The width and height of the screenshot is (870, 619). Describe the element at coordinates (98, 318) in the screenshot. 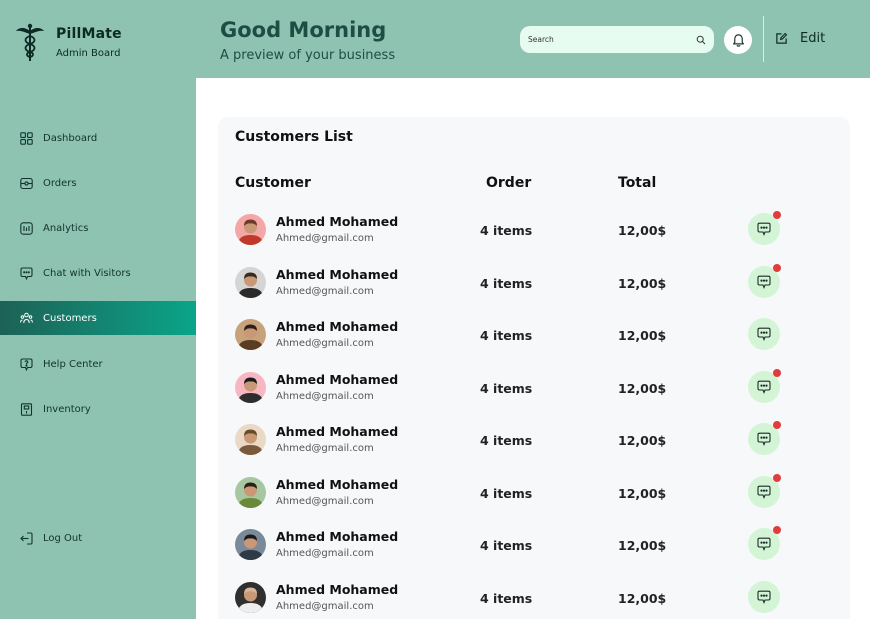

I see `sidebar-item-customers: Customers` at that location.